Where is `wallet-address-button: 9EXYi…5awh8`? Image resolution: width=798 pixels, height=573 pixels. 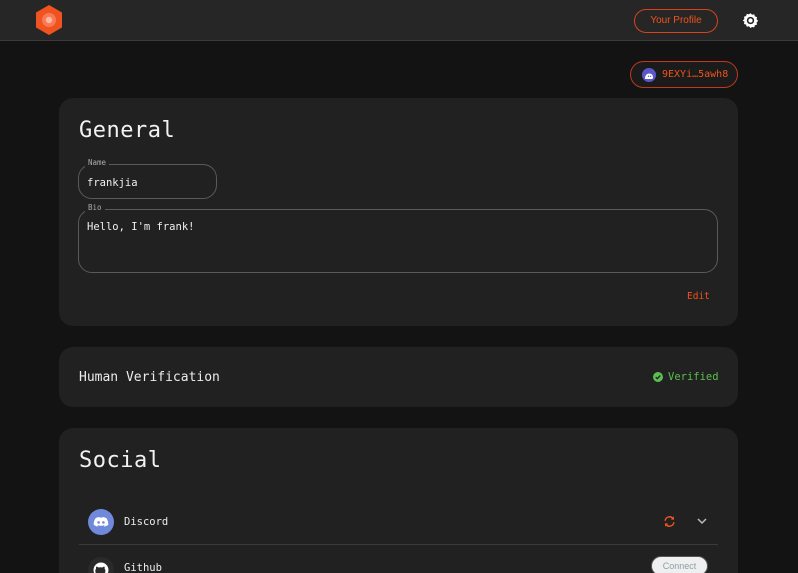 wallet-address-button: 9EXYi…5awh8 is located at coordinates (684, 74).